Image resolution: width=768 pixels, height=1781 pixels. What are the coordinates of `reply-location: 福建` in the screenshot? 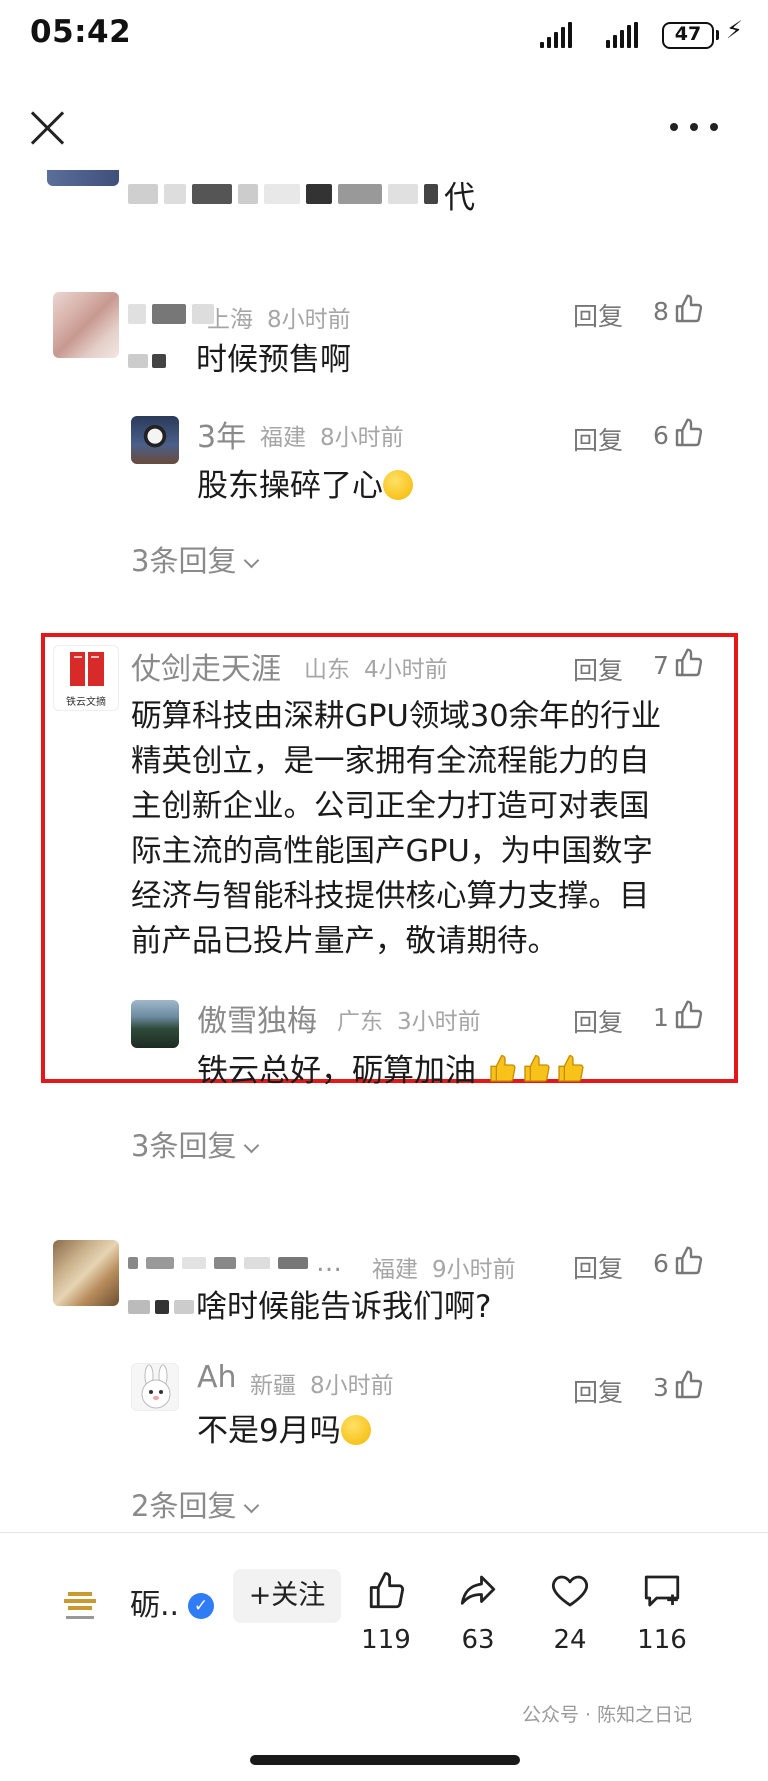 It's located at (283, 438).